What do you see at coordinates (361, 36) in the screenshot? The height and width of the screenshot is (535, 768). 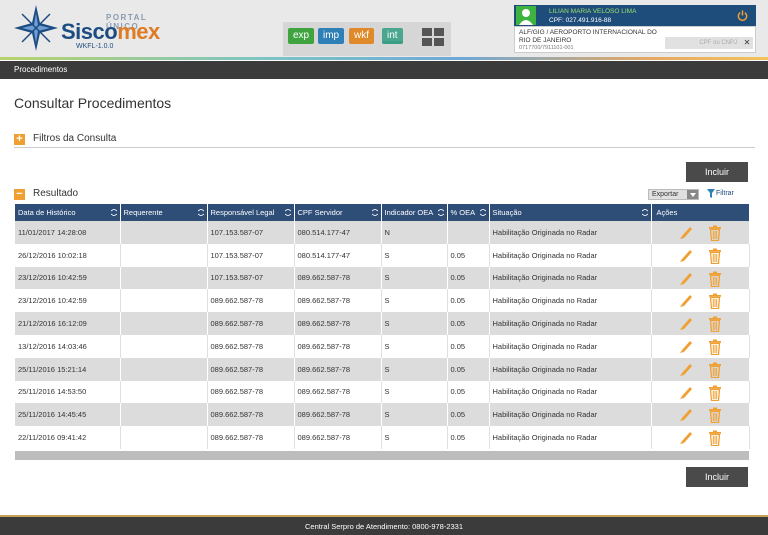 I see `module-tab-wkf: wkf` at bounding box center [361, 36].